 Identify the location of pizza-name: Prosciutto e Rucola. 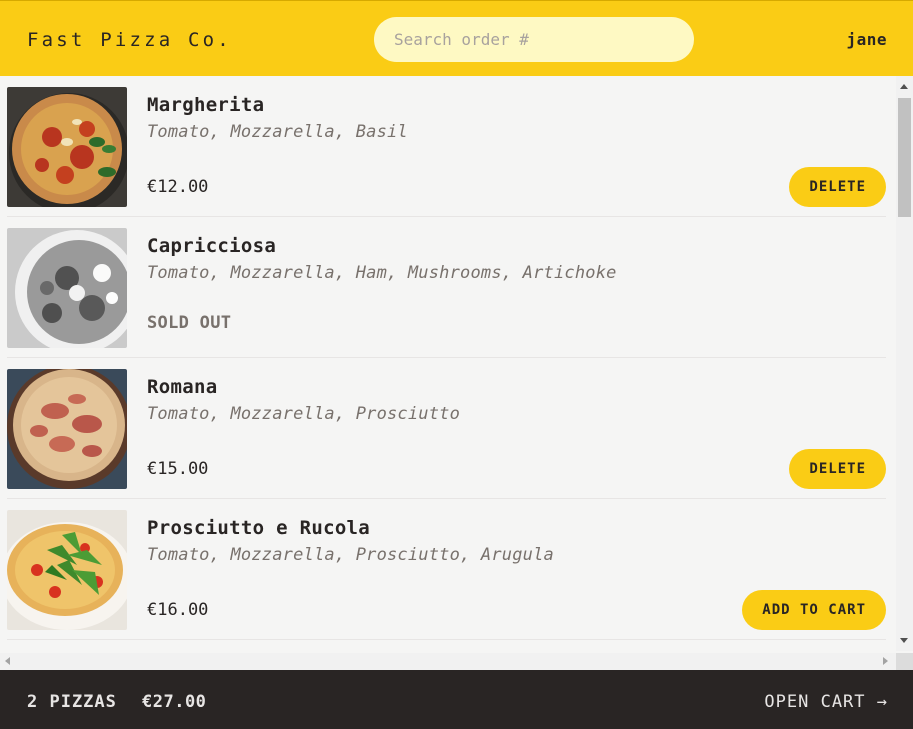
(259, 528).